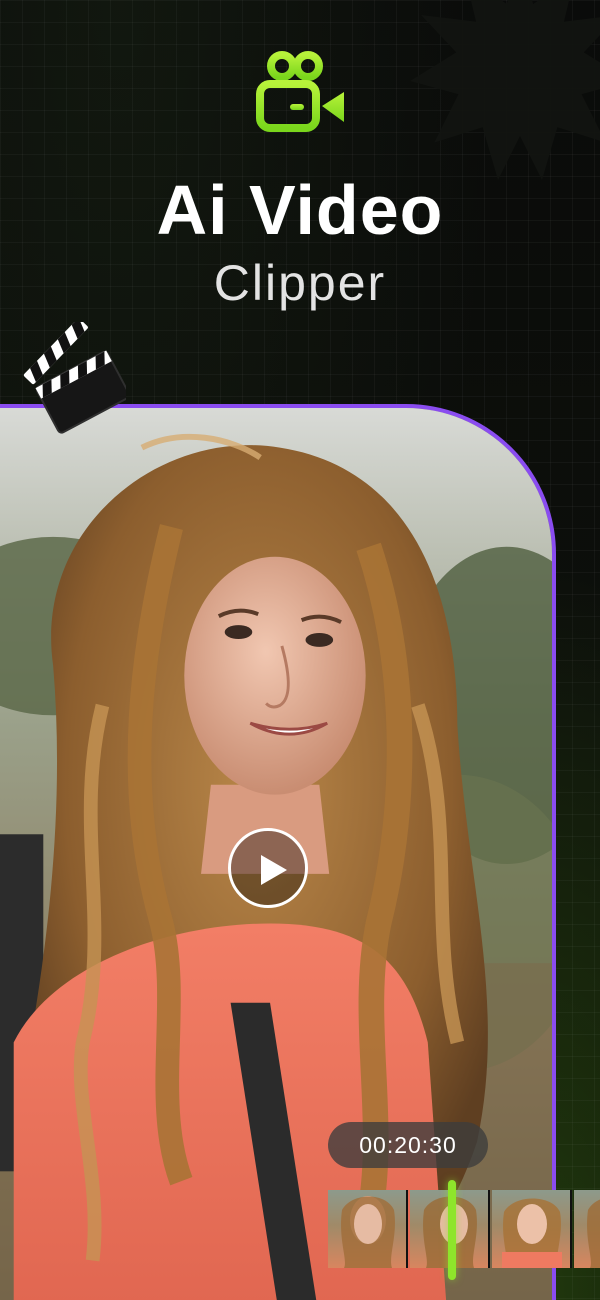  I want to click on timeline-playhead, so click(452, 1230).